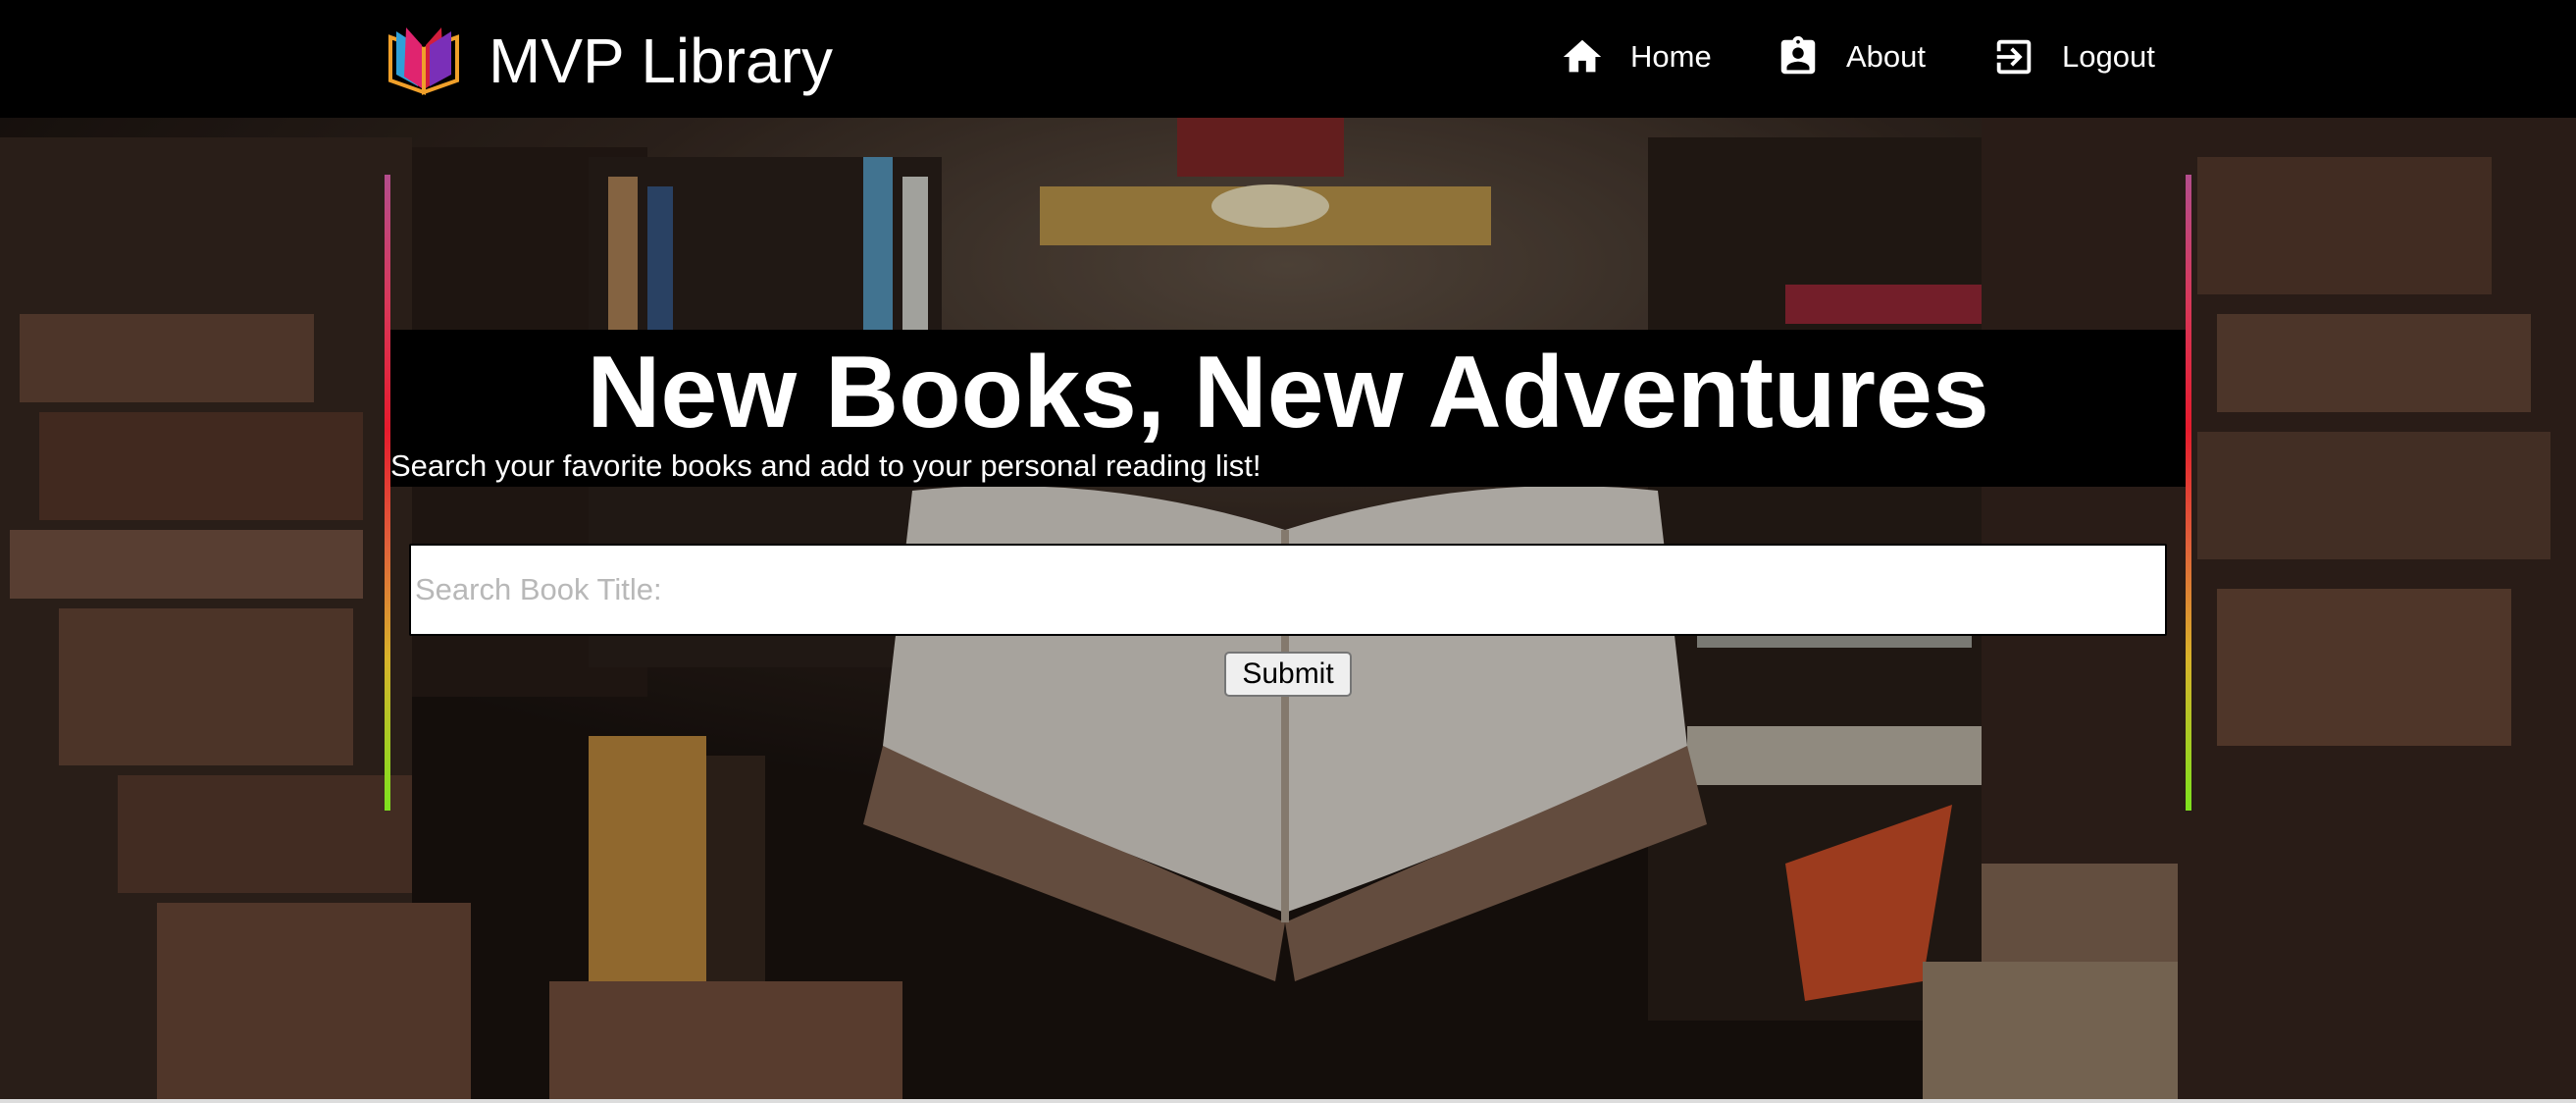  I want to click on search-book-title-input, so click(1288, 590).